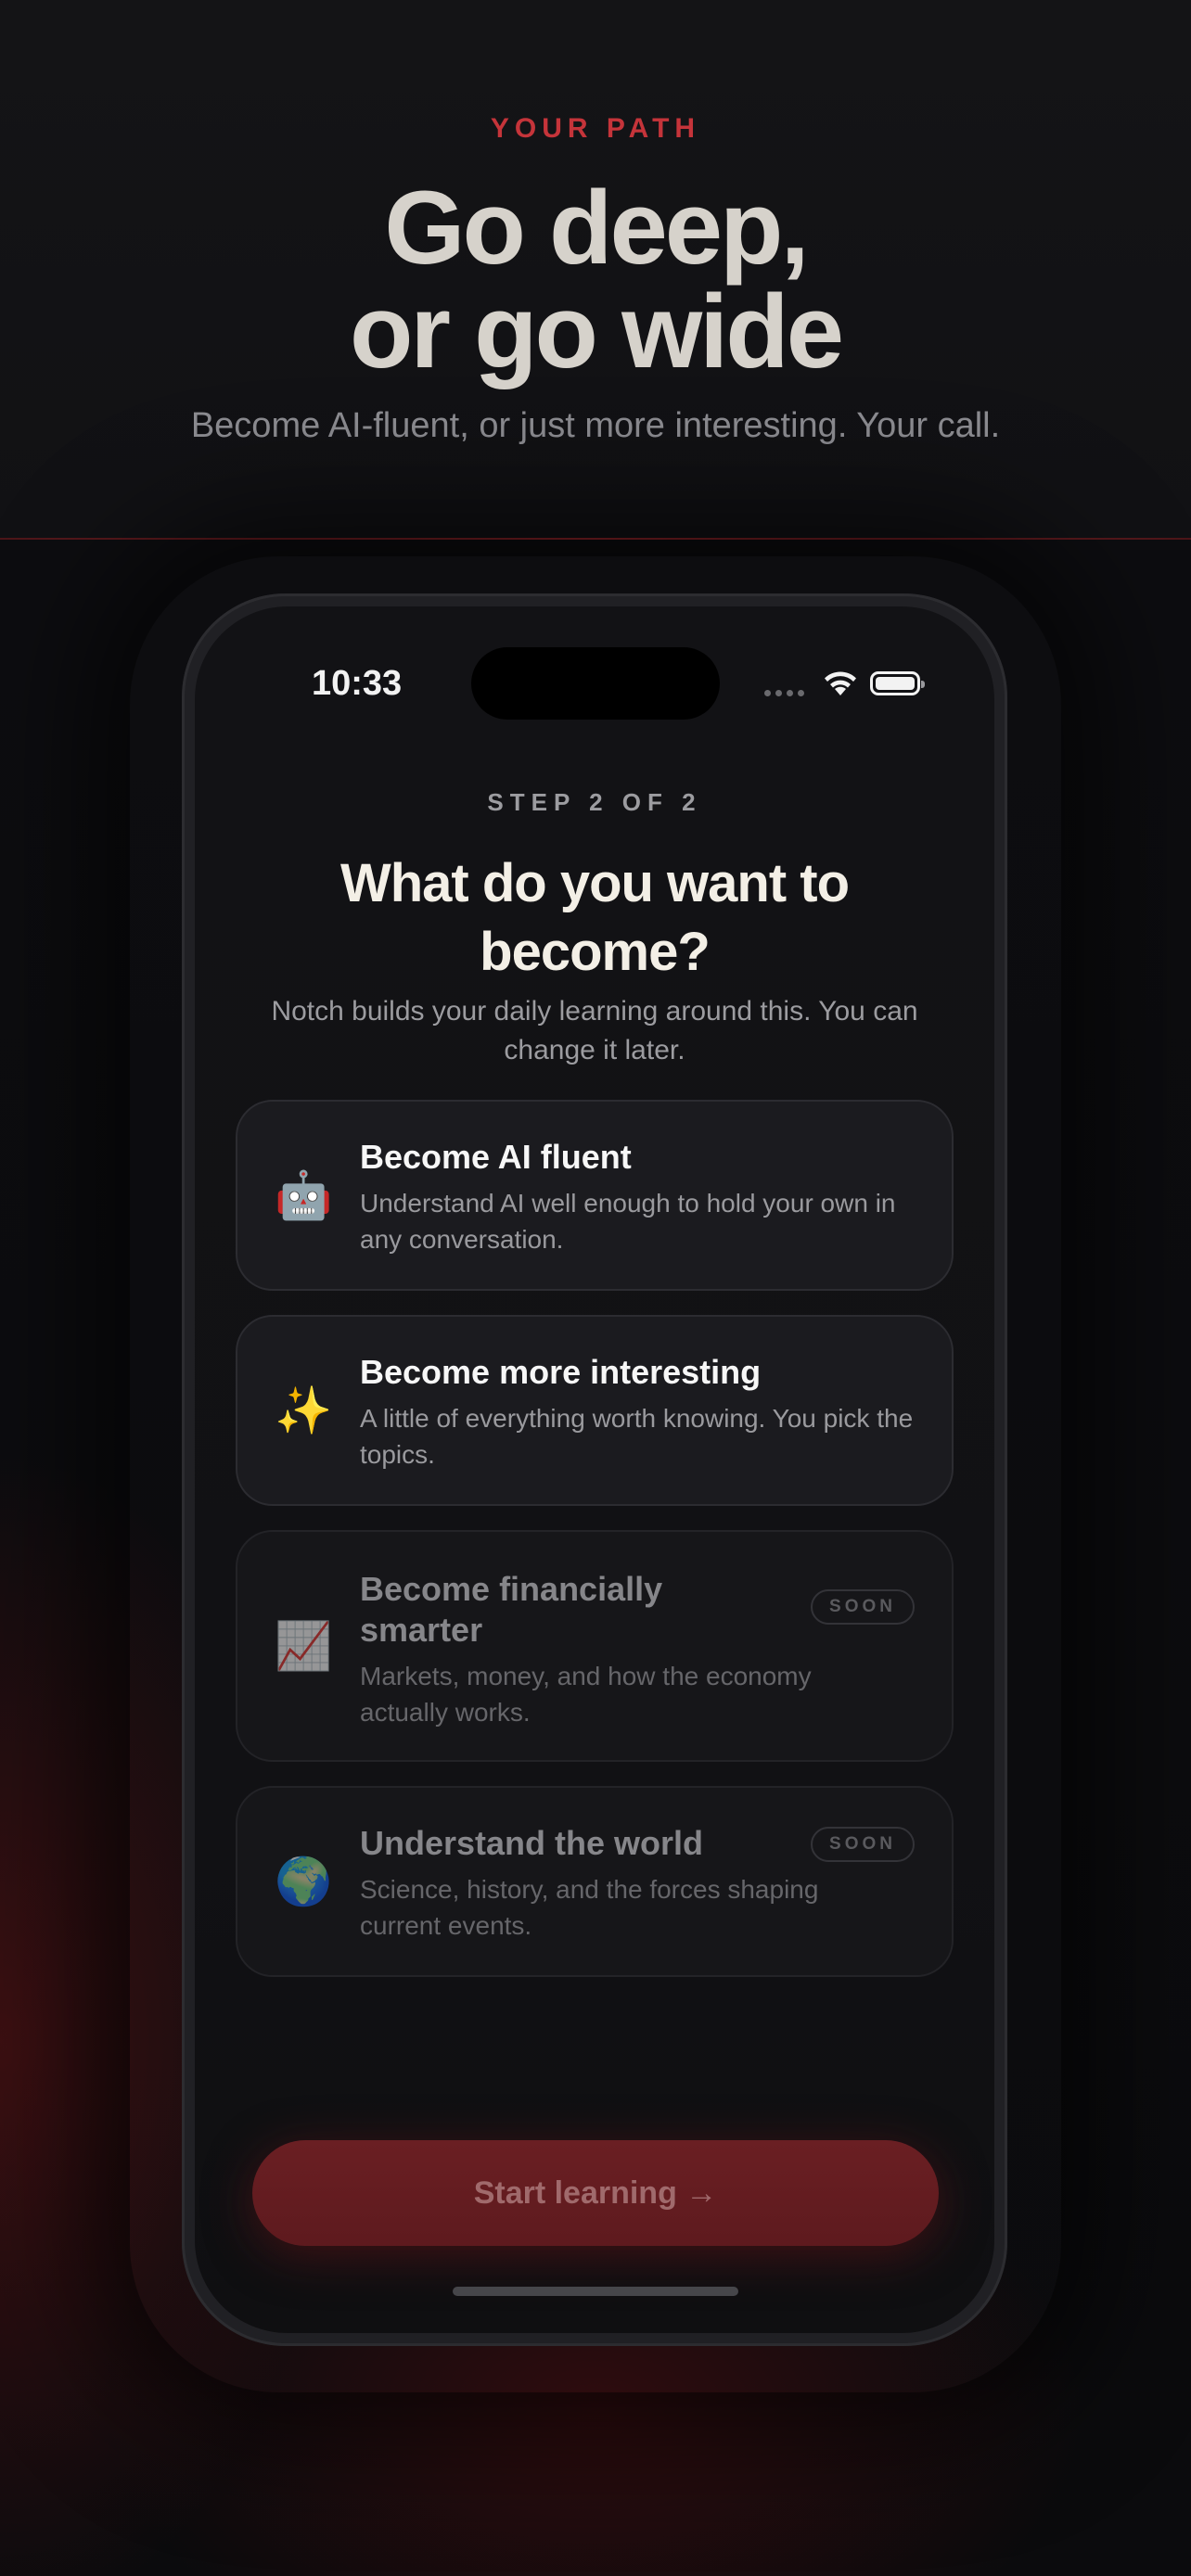 The height and width of the screenshot is (2576, 1191). I want to click on option-title: Become more interesting, so click(561, 1372).